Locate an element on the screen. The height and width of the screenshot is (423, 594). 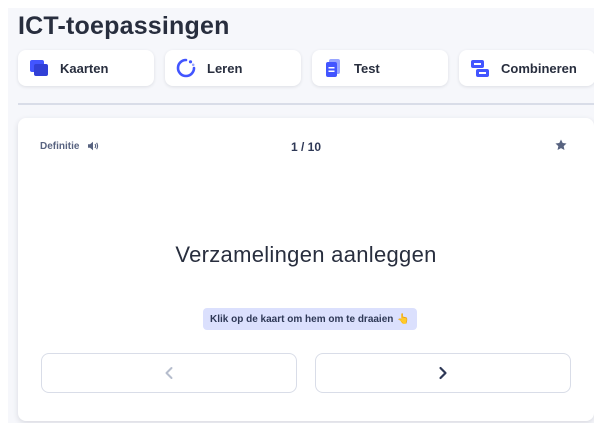
mode-button-test: Test is located at coordinates (380, 68).